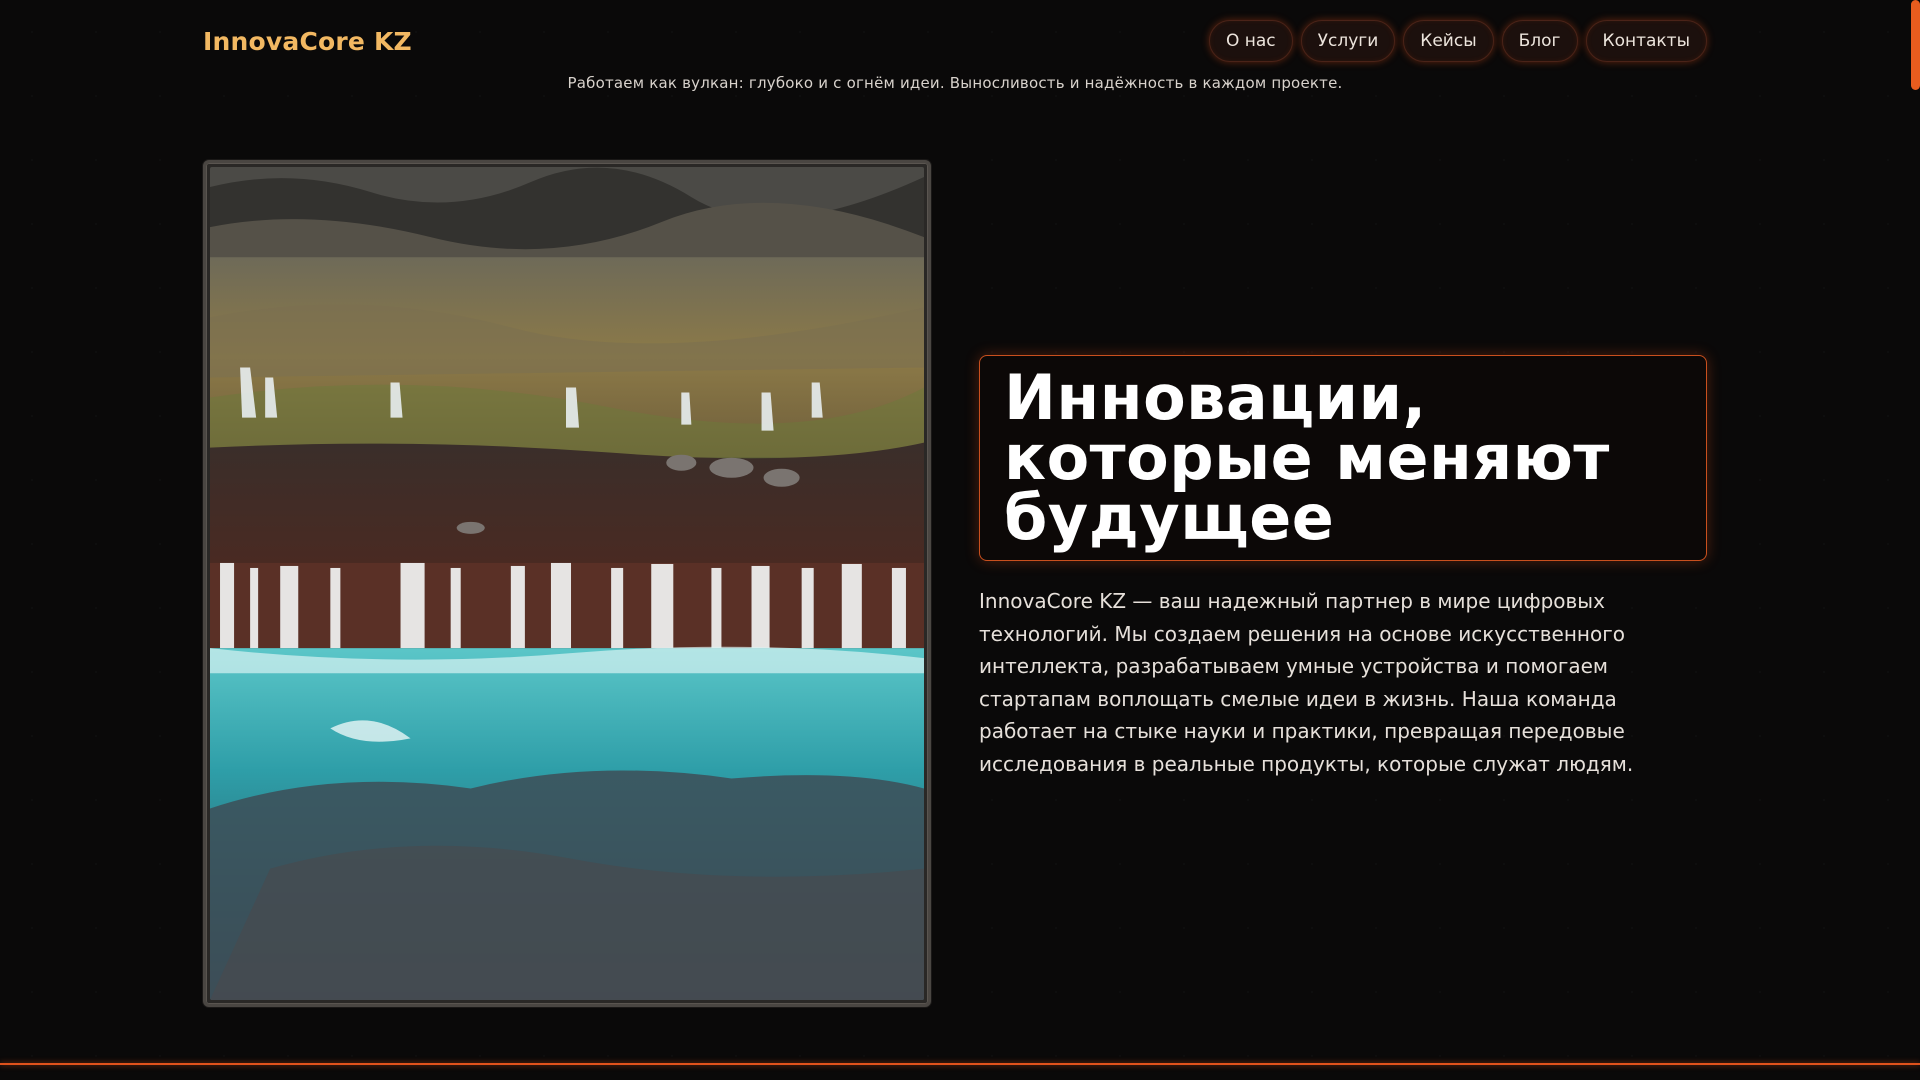 This screenshot has width=1920, height=1080. Describe the element at coordinates (1348, 41) in the screenshot. I see `nav-item-services: Услуги` at that location.